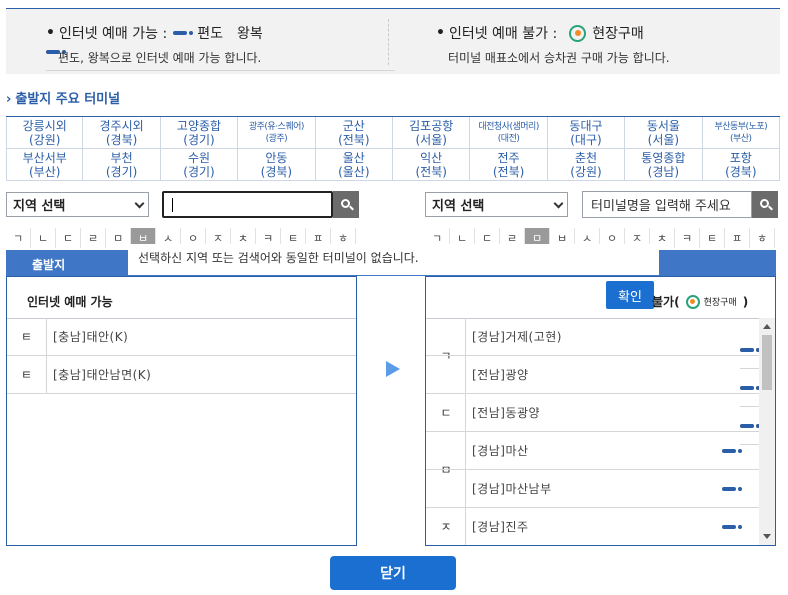 This screenshot has width=788, height=595. I want to click on arrival-tab-bar, so click(717, 263).